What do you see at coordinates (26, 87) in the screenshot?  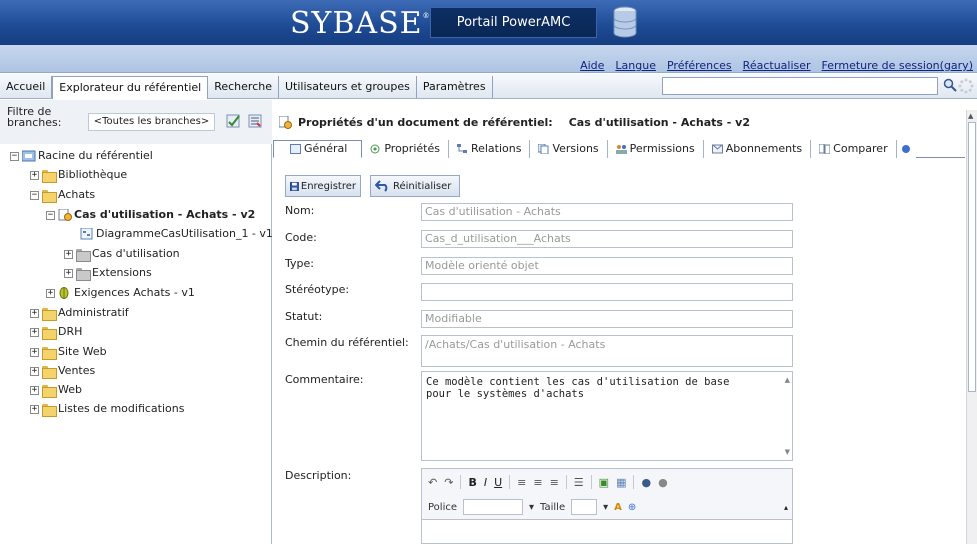 I see `nav-tab-accueil: Accueil` at bounding box center [26, 87].